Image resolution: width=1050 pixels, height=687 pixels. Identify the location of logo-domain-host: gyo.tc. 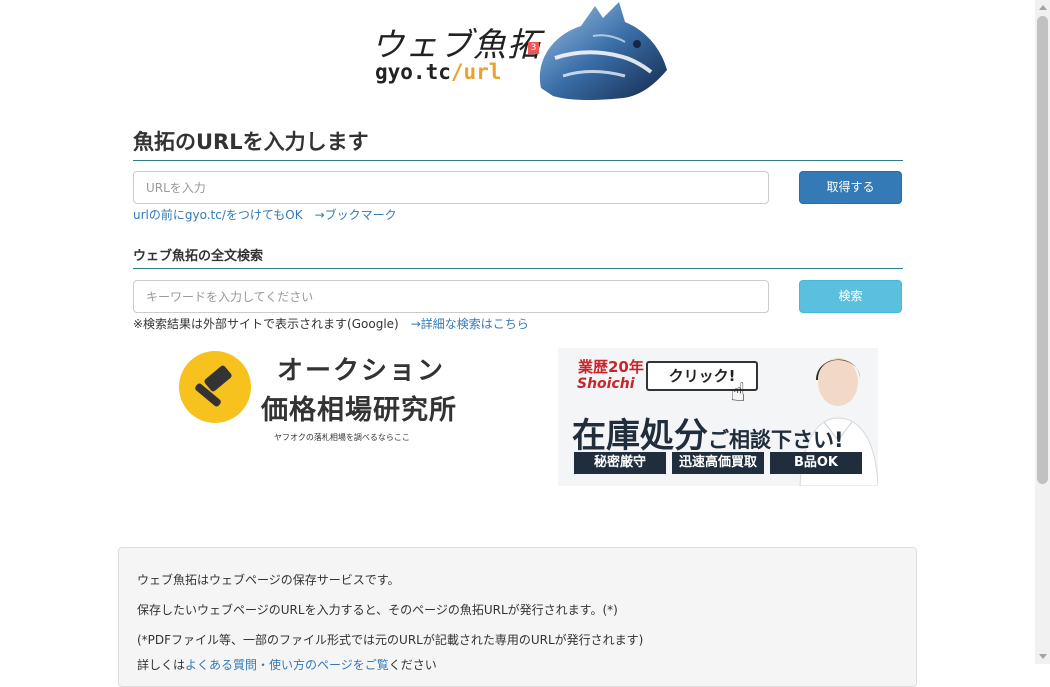
(413, 72).